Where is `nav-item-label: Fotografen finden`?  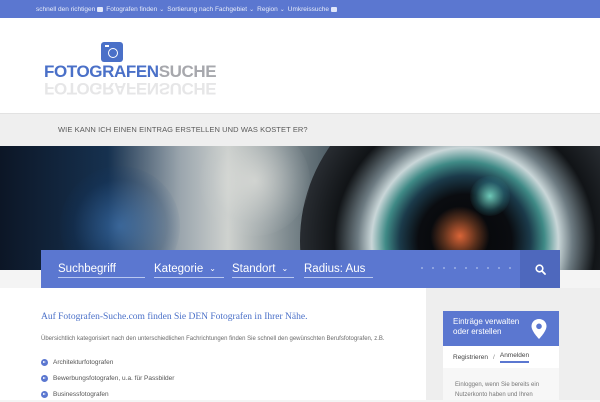 nav-item-label: Fotografen finden is located at coordinates (132, 9).